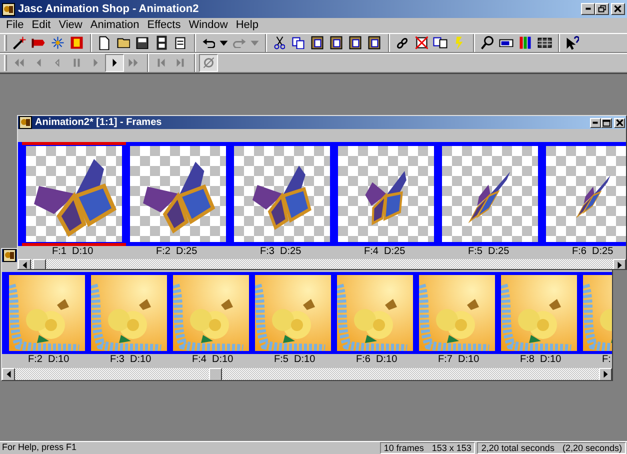 The height and width of the screenshot is (454, 627). Describe the element at coordinates (115, 25) in the screenshot. I see `menu-item: Animation` at that location.